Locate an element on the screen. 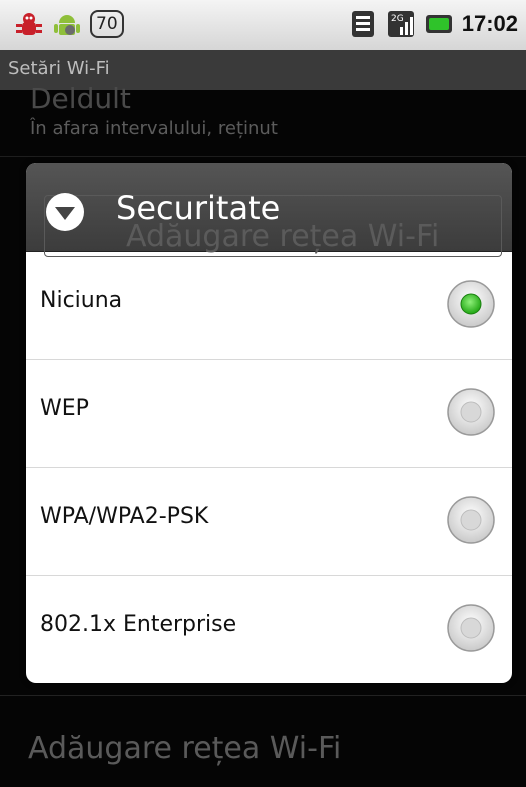 The height and width of the screenshot is (787, 526). option-label: 802.1x Enterprise is located at coordinates (138, 624).